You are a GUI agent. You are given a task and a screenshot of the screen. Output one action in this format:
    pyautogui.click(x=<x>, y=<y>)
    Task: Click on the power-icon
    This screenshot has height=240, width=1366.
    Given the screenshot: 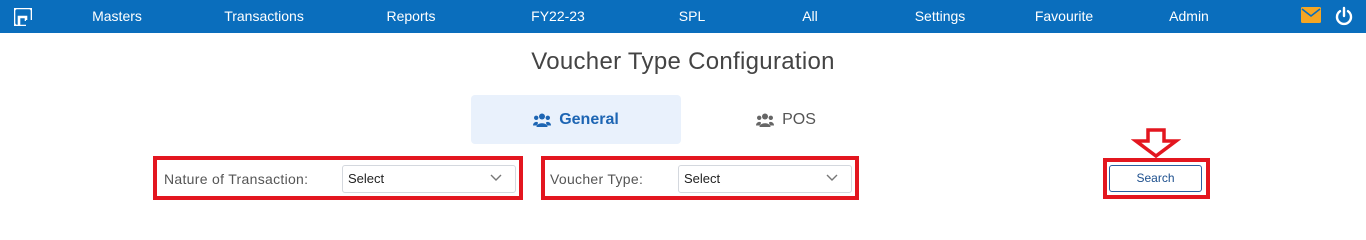 What is the action you would take?
    pyautogui.click(x=1344, y=16)
    